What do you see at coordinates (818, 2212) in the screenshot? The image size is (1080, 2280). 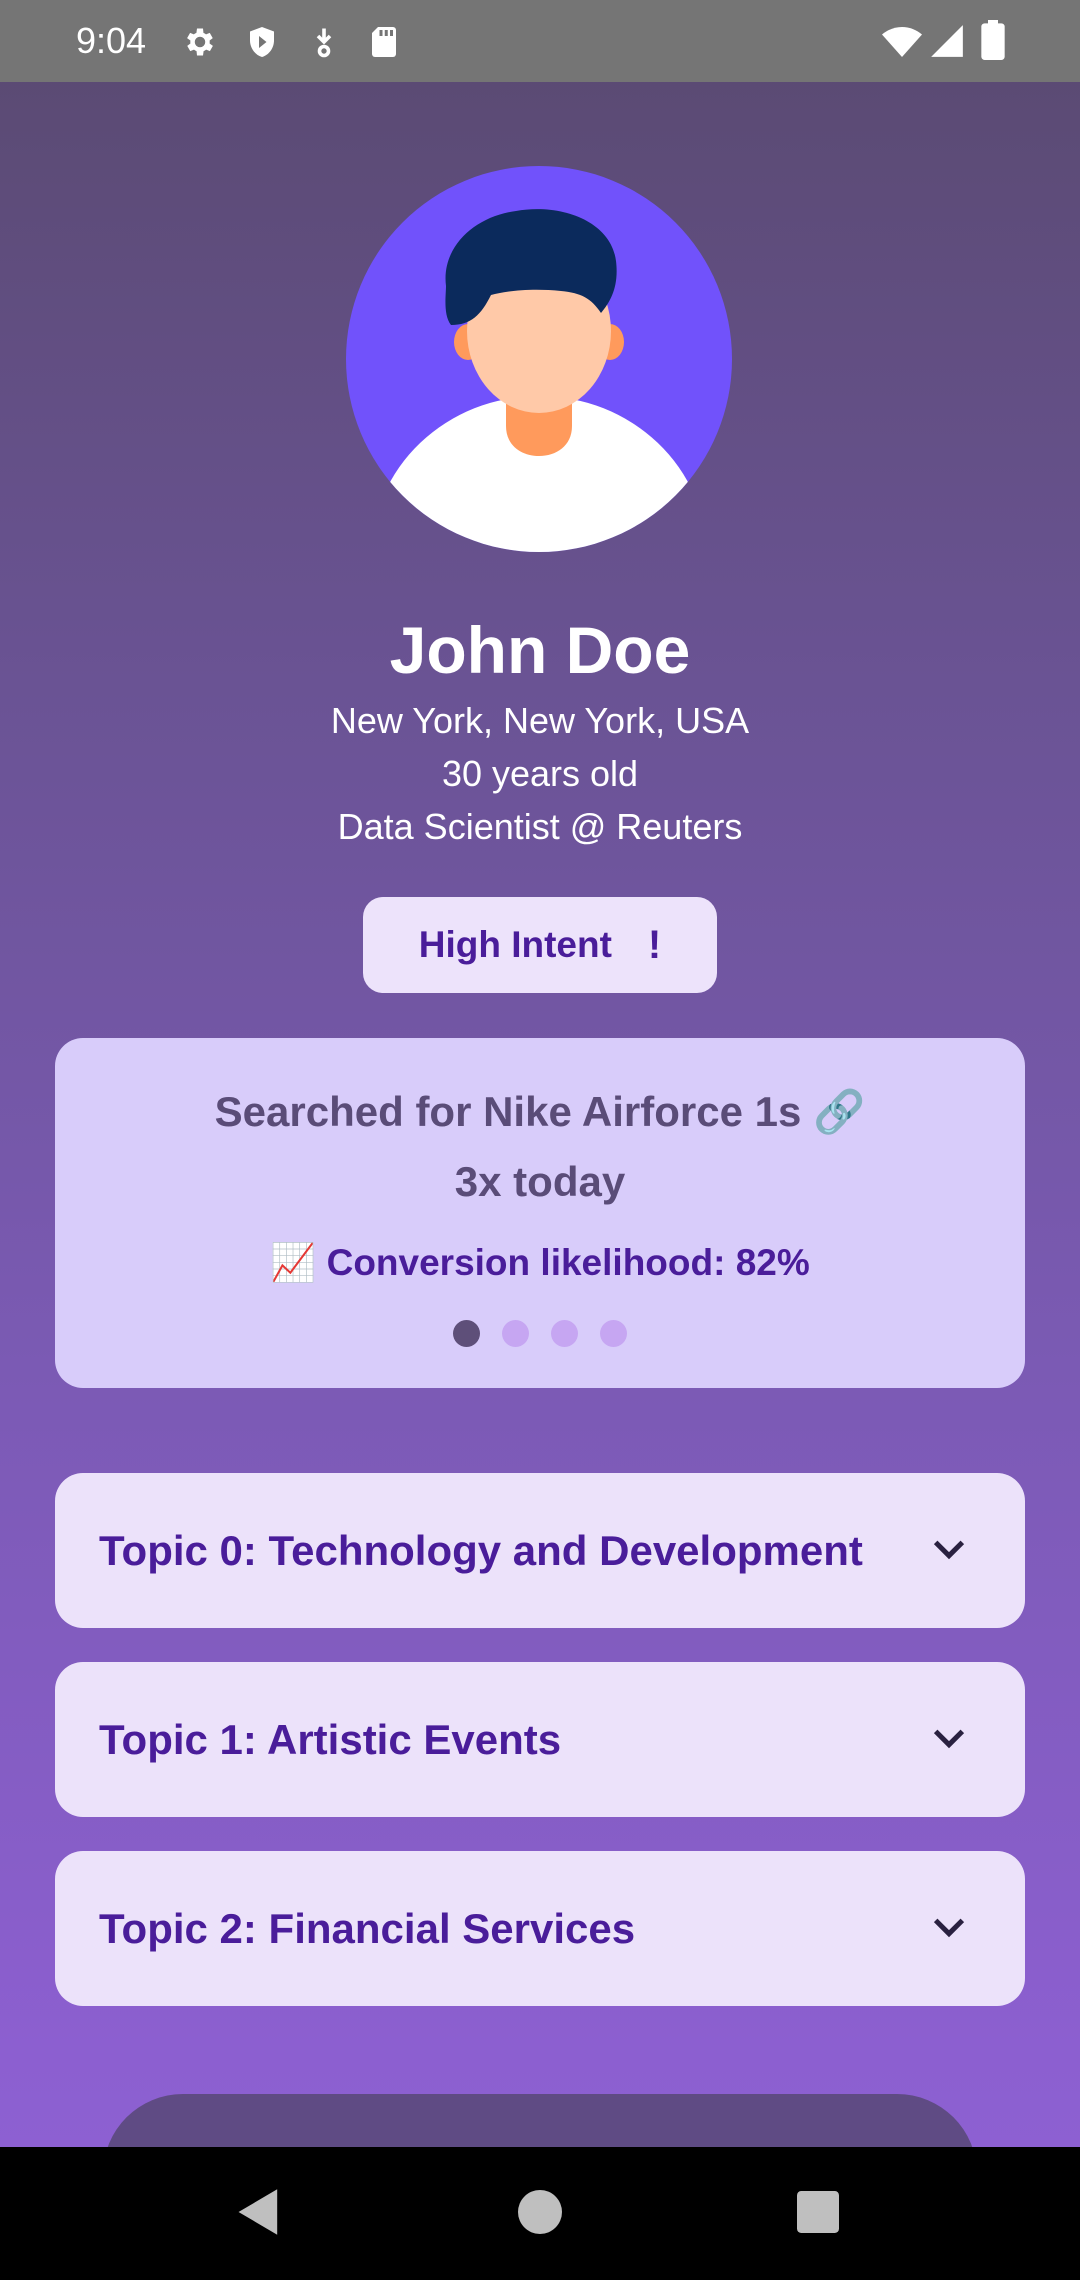 I see `recents-icon` at bounding box center [818, 2212].